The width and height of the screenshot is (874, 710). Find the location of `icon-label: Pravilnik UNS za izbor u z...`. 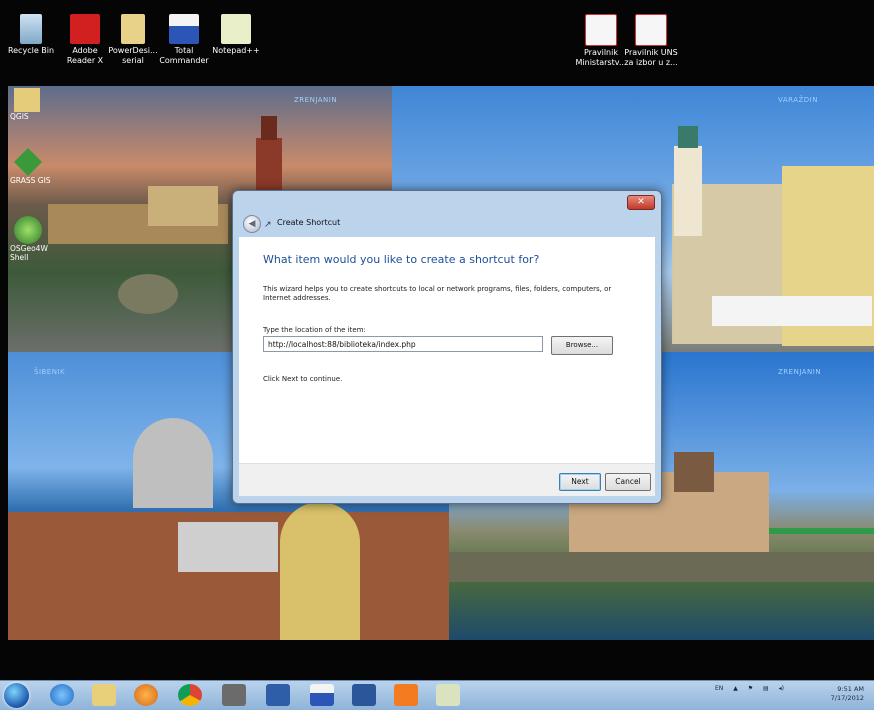

icon-label: Pravilnik UNS za izbor u z... is located at coordinates (651, 57).